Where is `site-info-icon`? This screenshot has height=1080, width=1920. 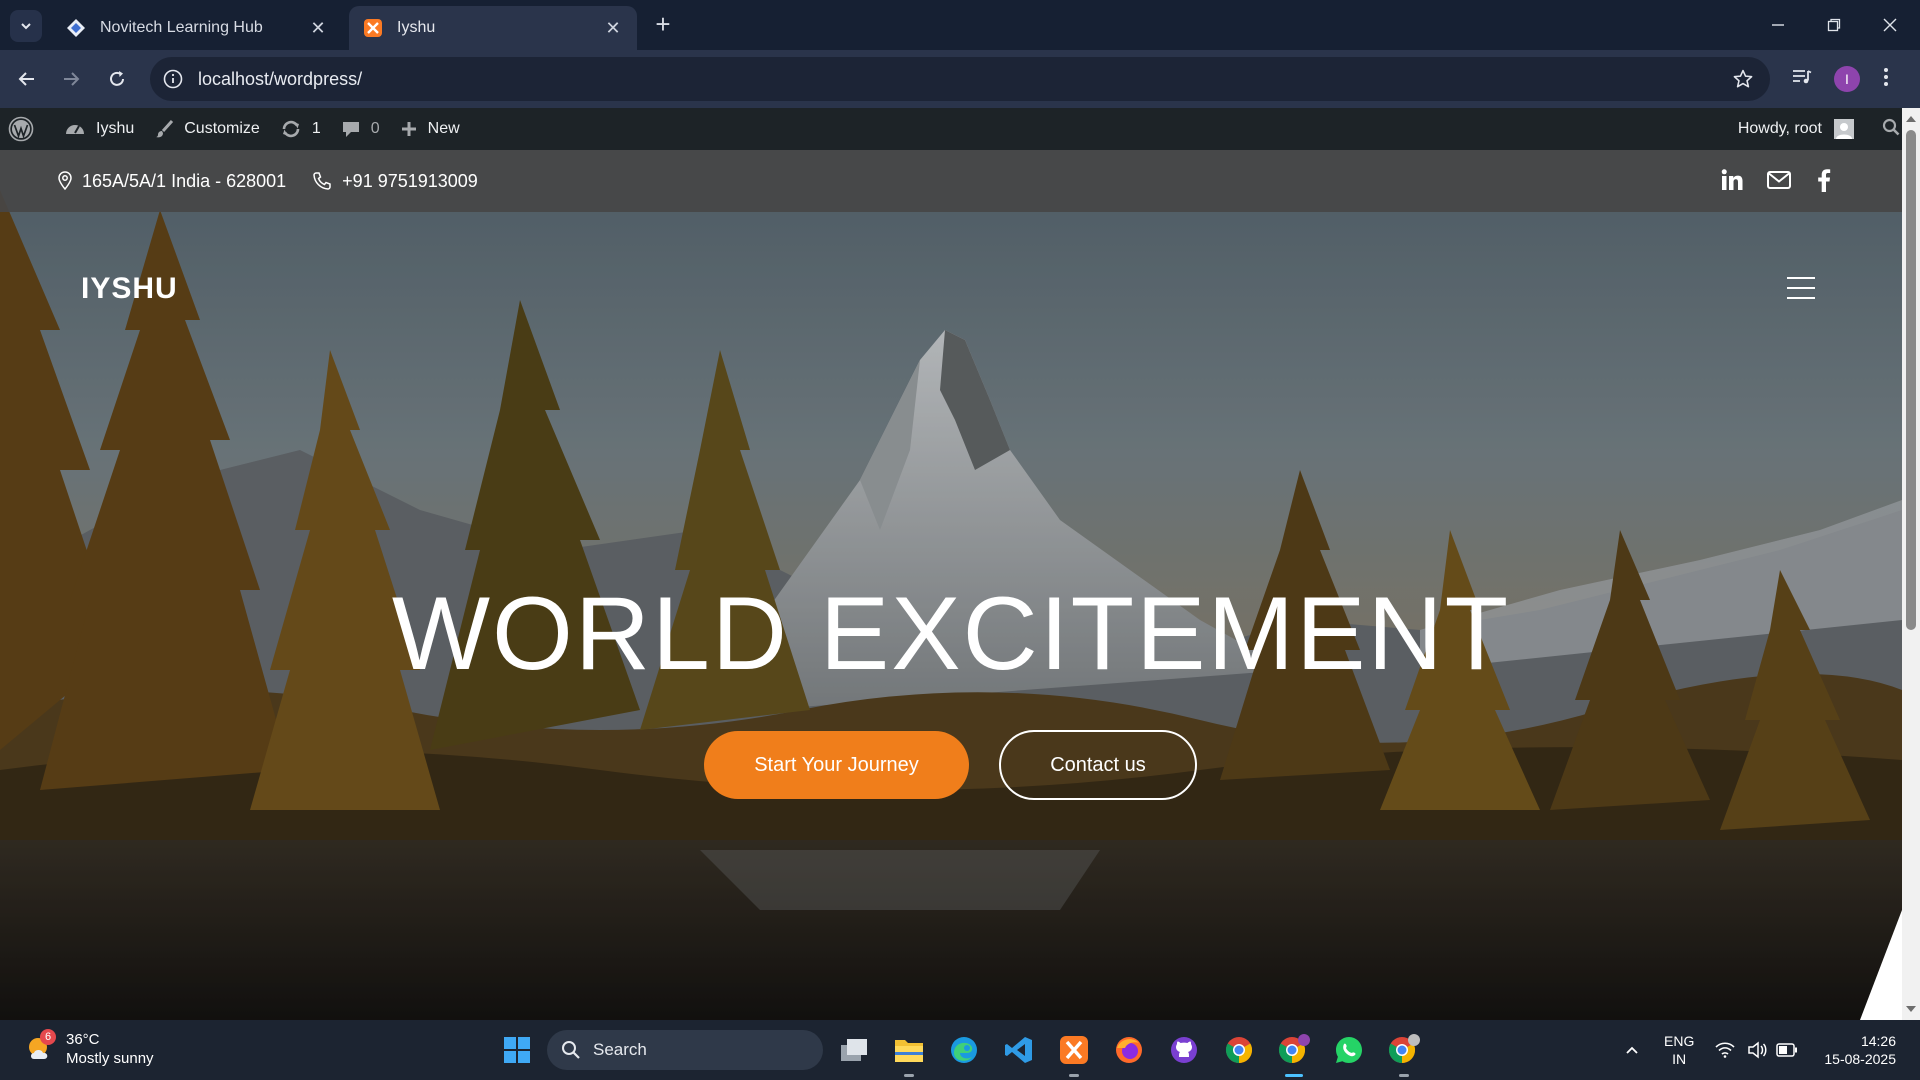 site-info-icon is located at coordinates (173, 79).